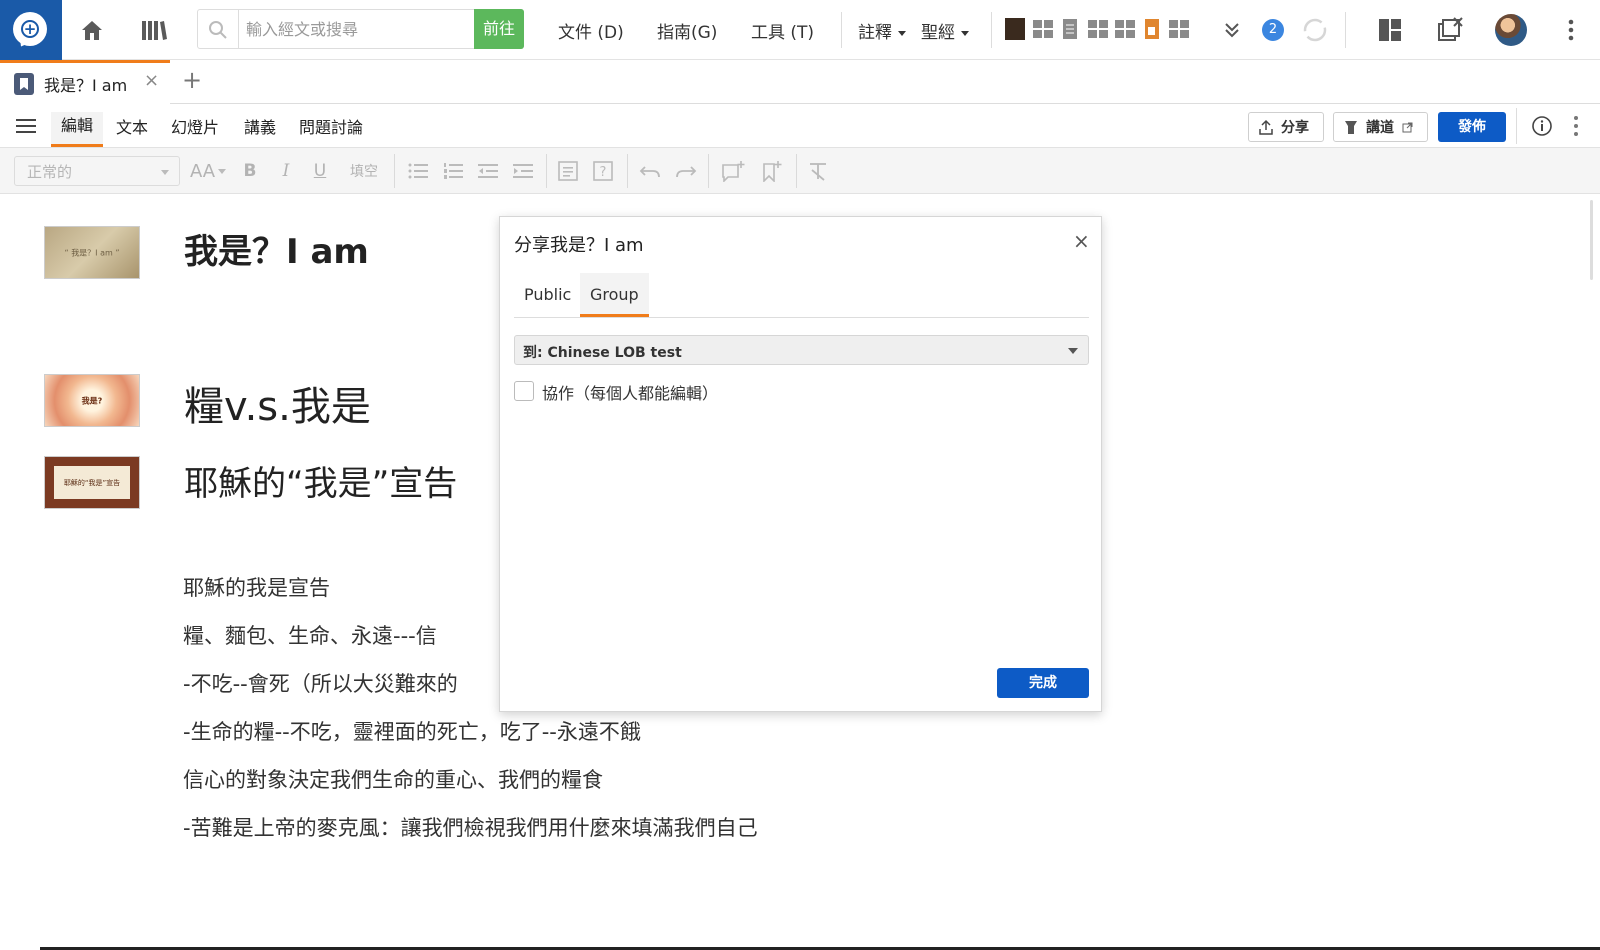 The width and height of the screenshot is (1600, 950). Describe the element at coordinates (782, 30) in the screenshot. I see `menu-tools: 工具 (T)` at that location.